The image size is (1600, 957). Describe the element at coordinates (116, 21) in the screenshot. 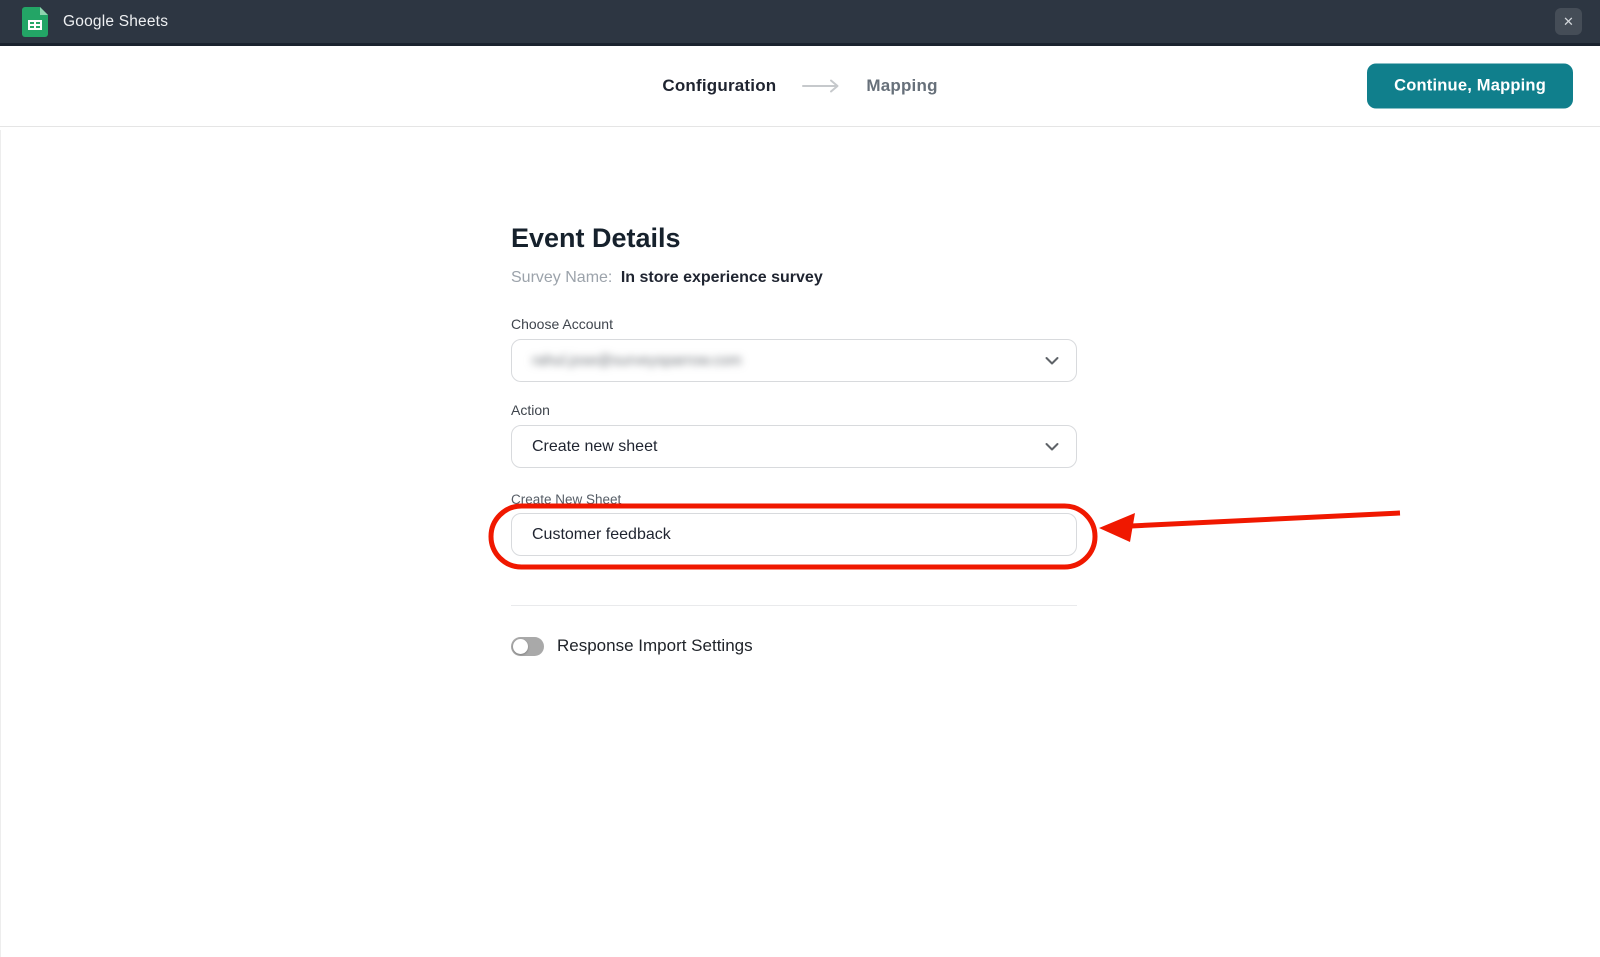

I see `app-title: Google Sheets` at that location.